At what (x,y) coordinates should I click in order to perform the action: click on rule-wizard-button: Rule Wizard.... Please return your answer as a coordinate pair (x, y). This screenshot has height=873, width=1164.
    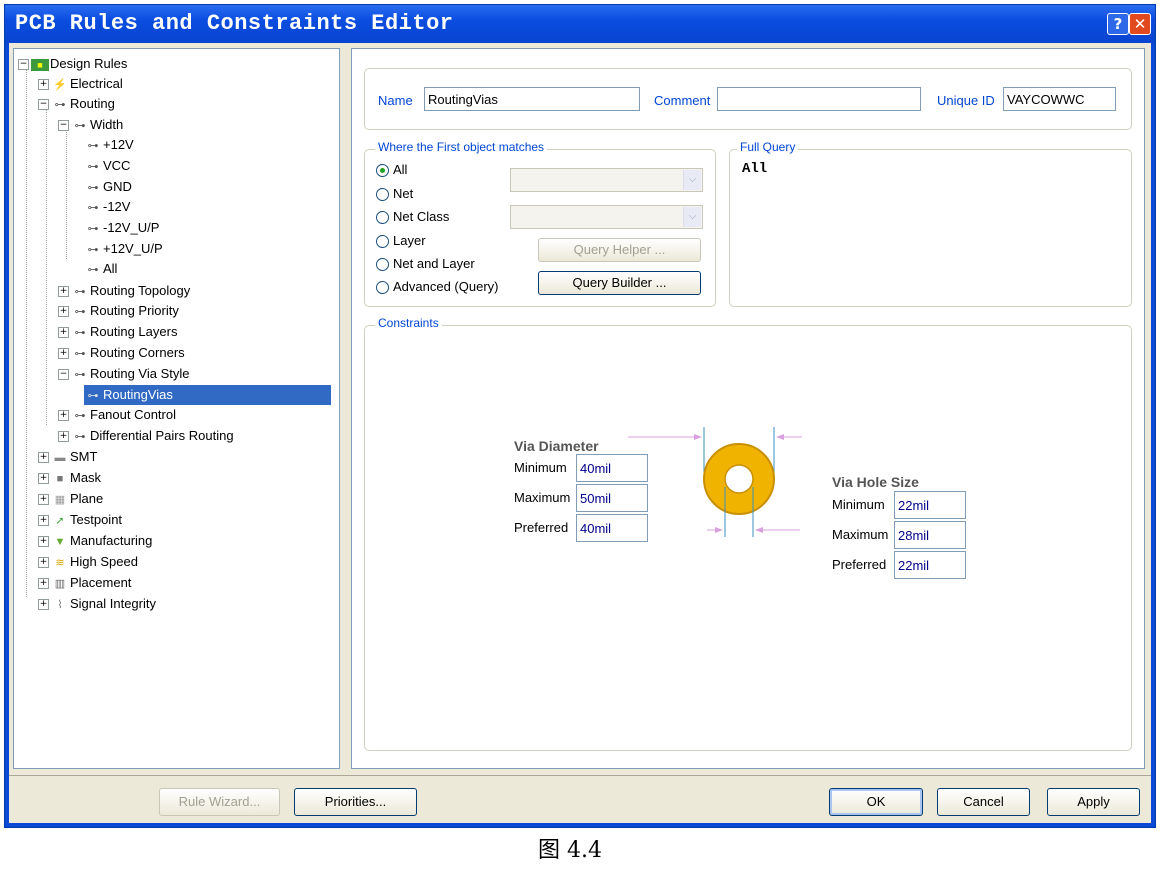
    Looking at the image, I should click on (219, 802).